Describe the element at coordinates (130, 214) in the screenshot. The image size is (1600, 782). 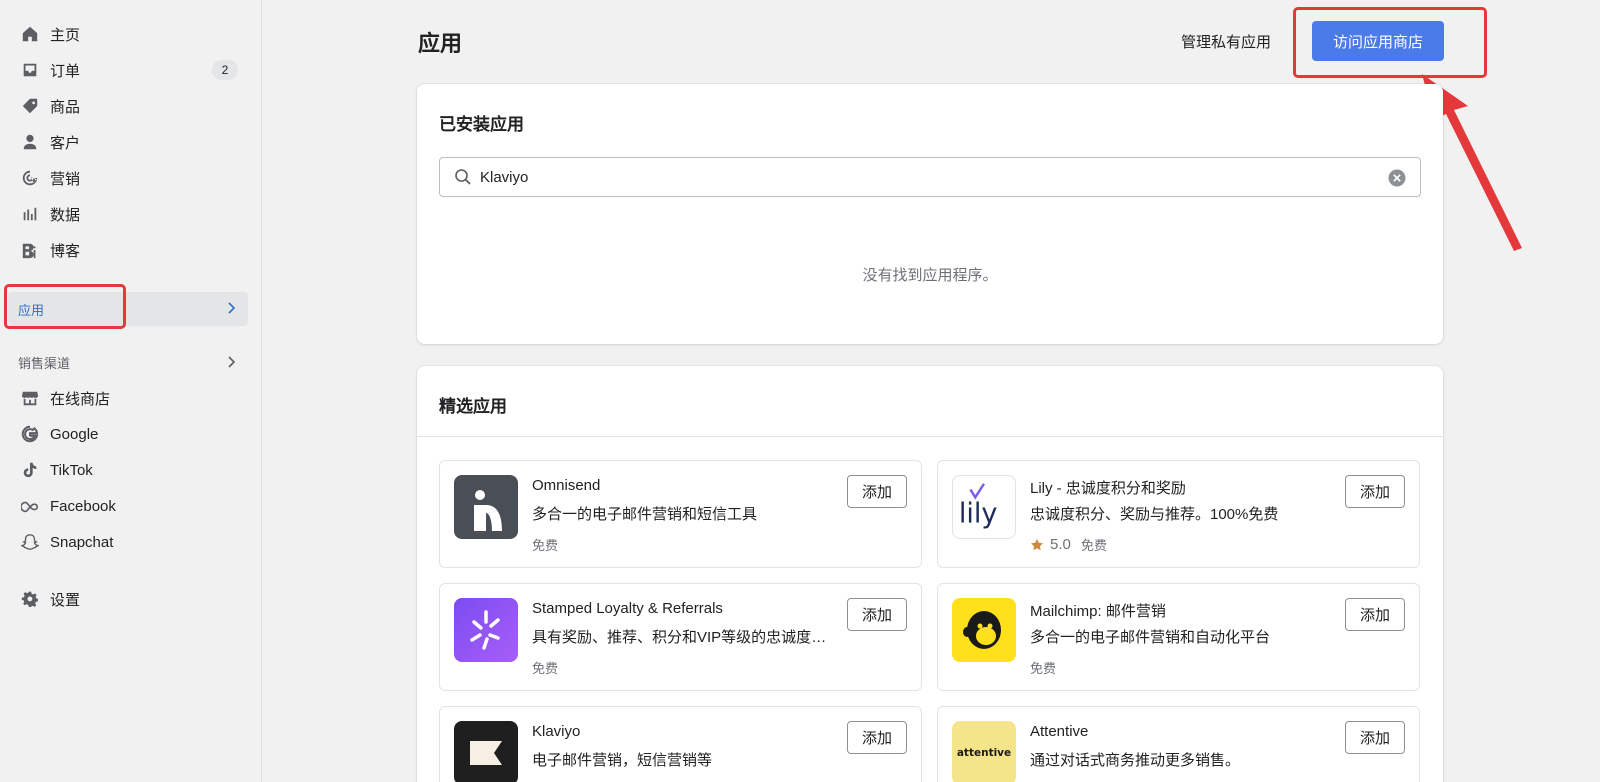
I see `sidebar-item-analytics: 数据` at that location.